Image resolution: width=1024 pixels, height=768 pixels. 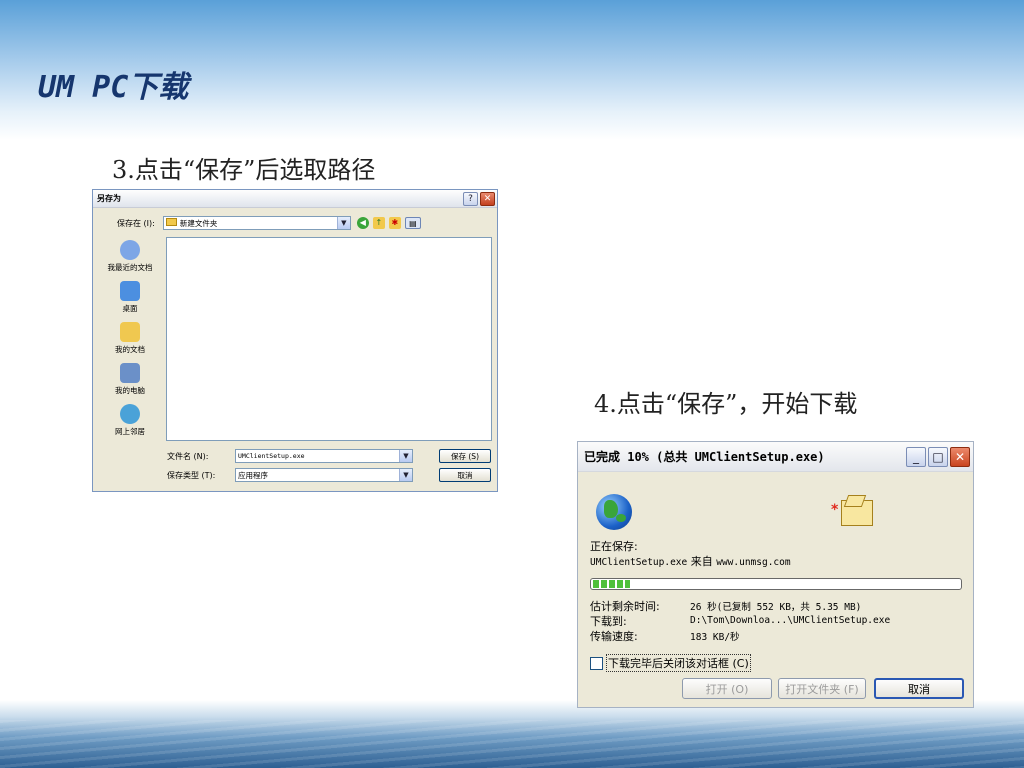 I want to click on close-on-complete-checkbox: 下载完毕后关闭该对话框 (C), so click(x=670, y=663).